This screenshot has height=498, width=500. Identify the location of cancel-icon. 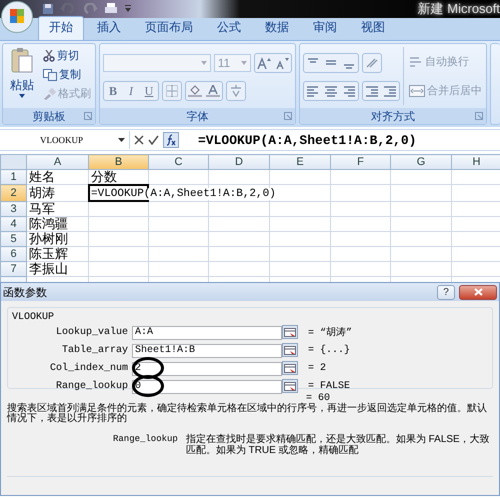
(139, 140).